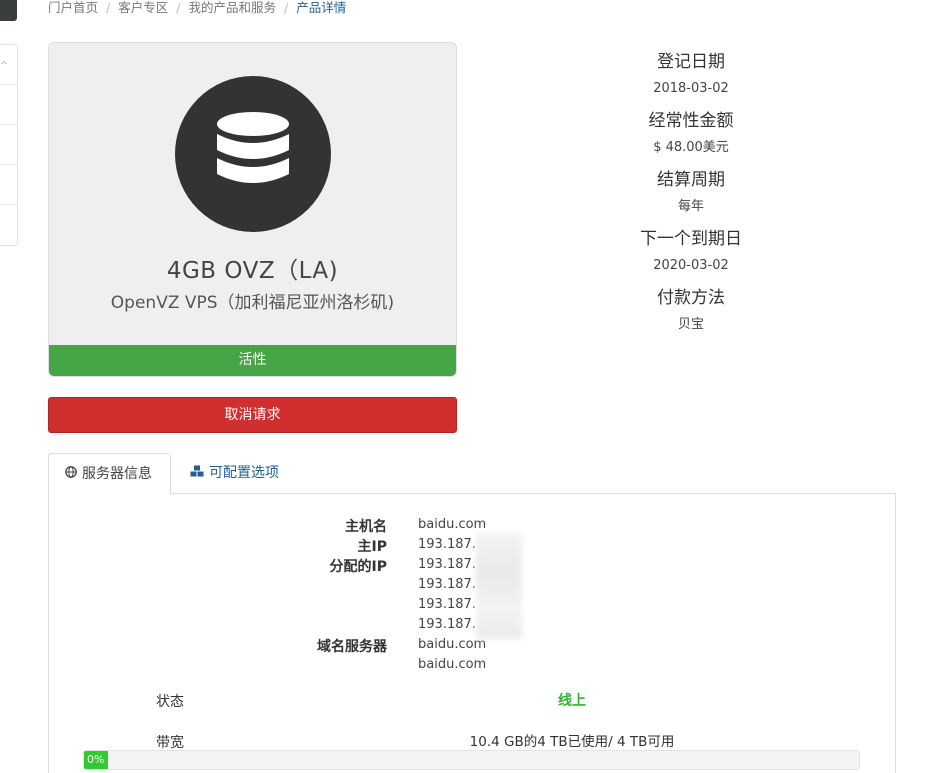 The width and height of the screenshot is (951, 773). Describe the element at coordinates (471, 760) in the screenshot. I see `bandwidth-progress-bar: 0%` at that location.